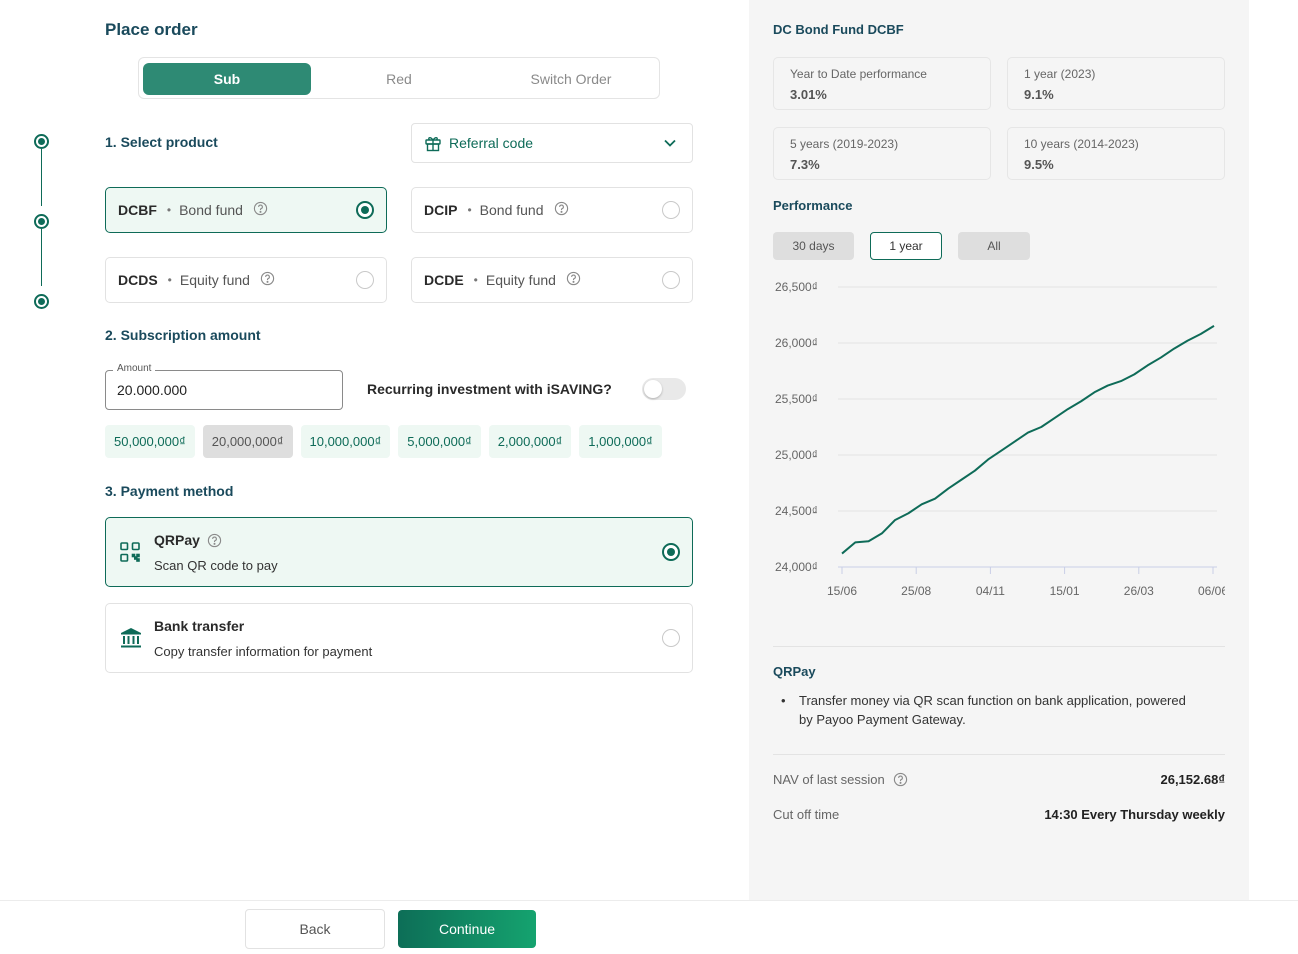 This screenshot has height=954, width=1298. What do you see at coordinates (137, 210) in the screenshot?
I see `product-code: DCBF` at bounding box center [137, 210].